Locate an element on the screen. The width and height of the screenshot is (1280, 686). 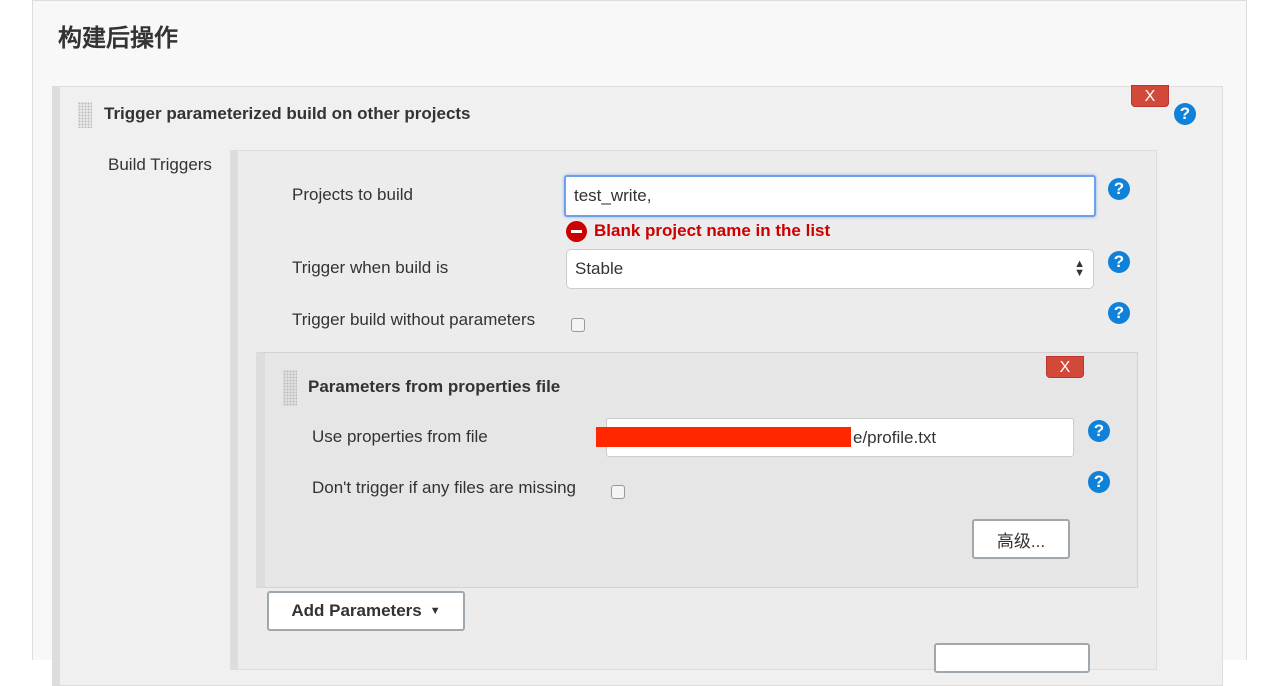
missing-checkbox is located at coordinates (618, 492).